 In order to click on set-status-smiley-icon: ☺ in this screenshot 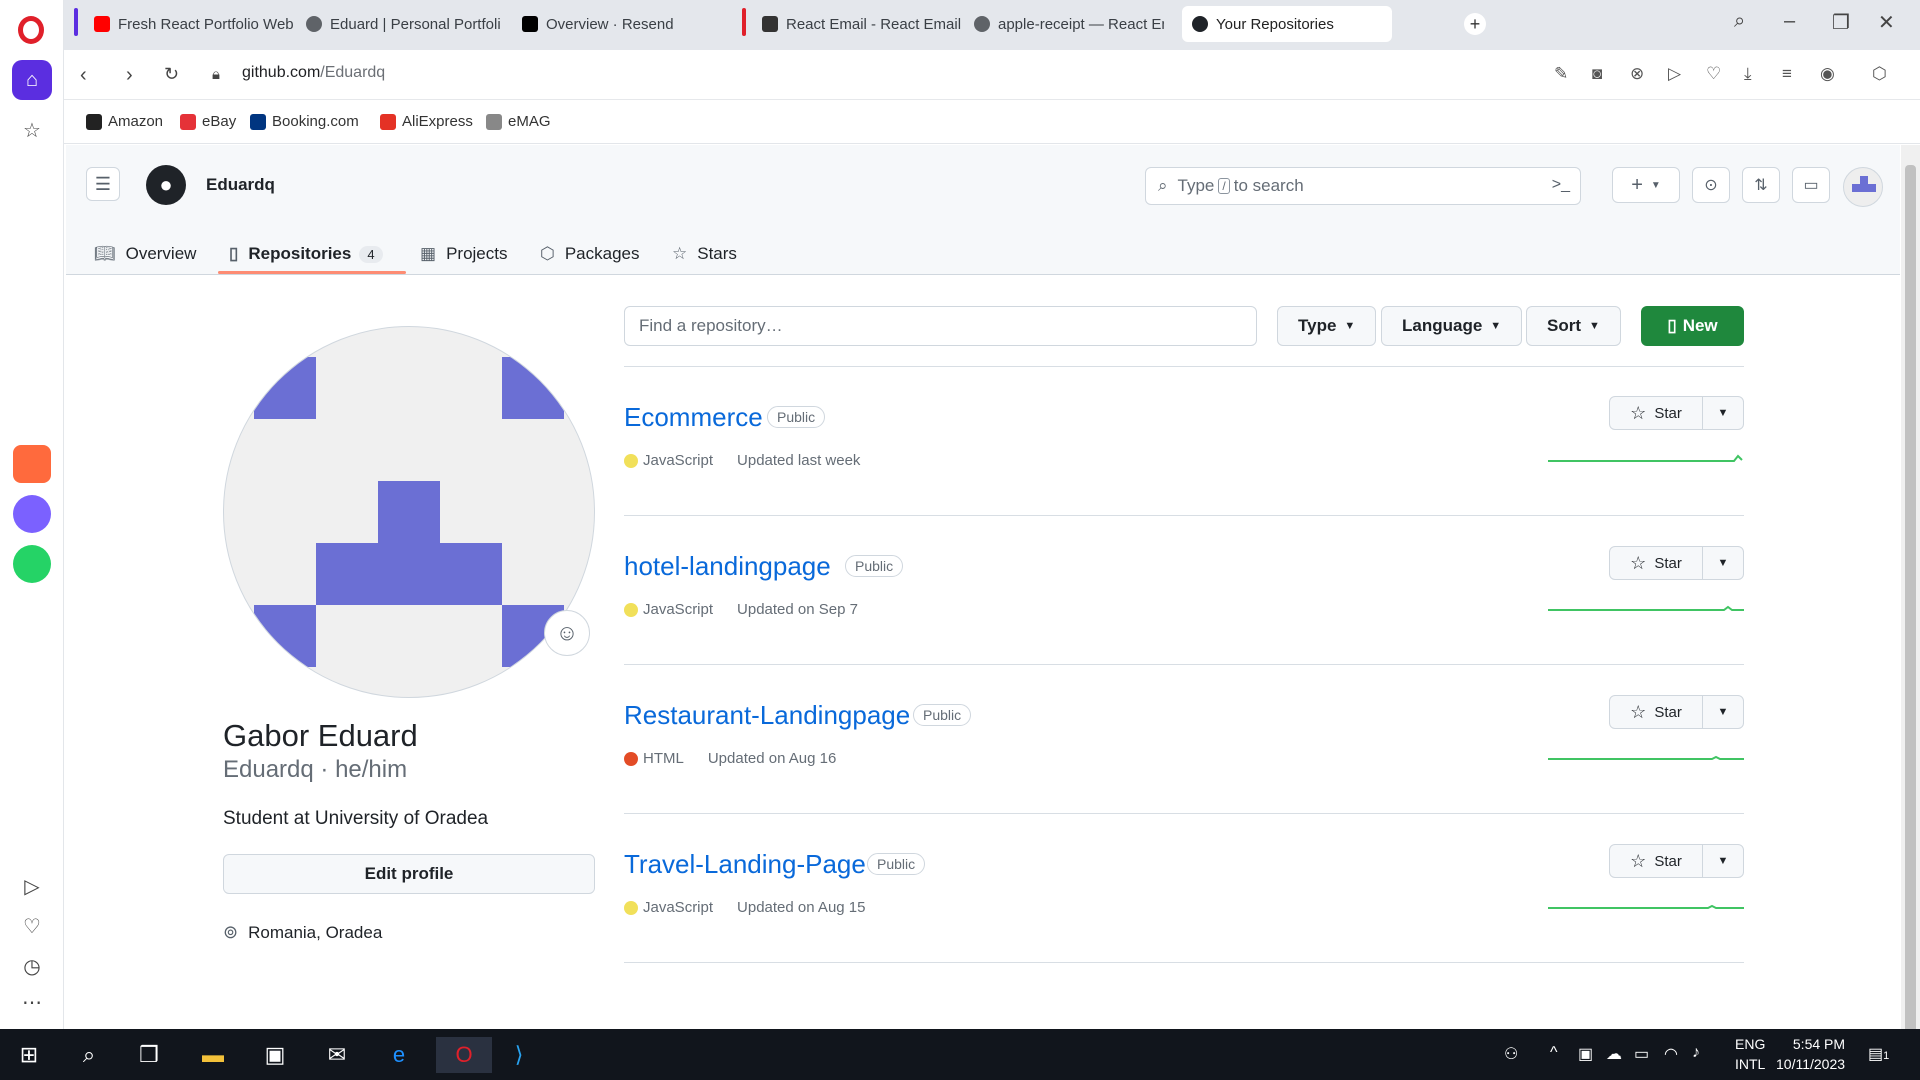, I will do `click(567, 633)`.